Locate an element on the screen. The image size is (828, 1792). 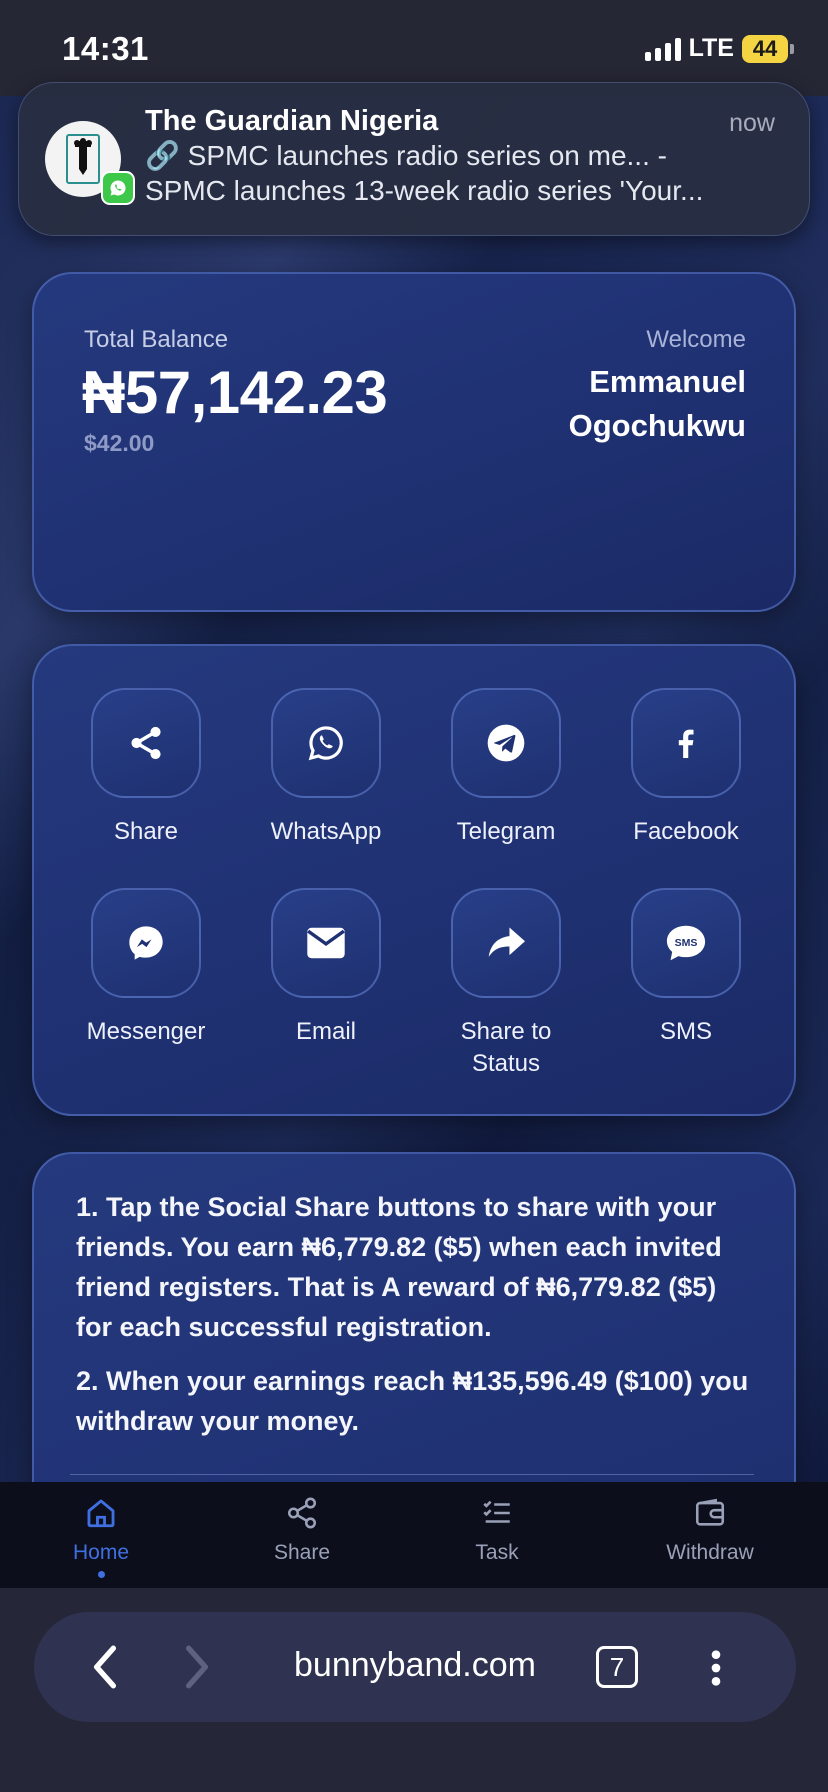
battery-nub is located at coordinates (792, 48).